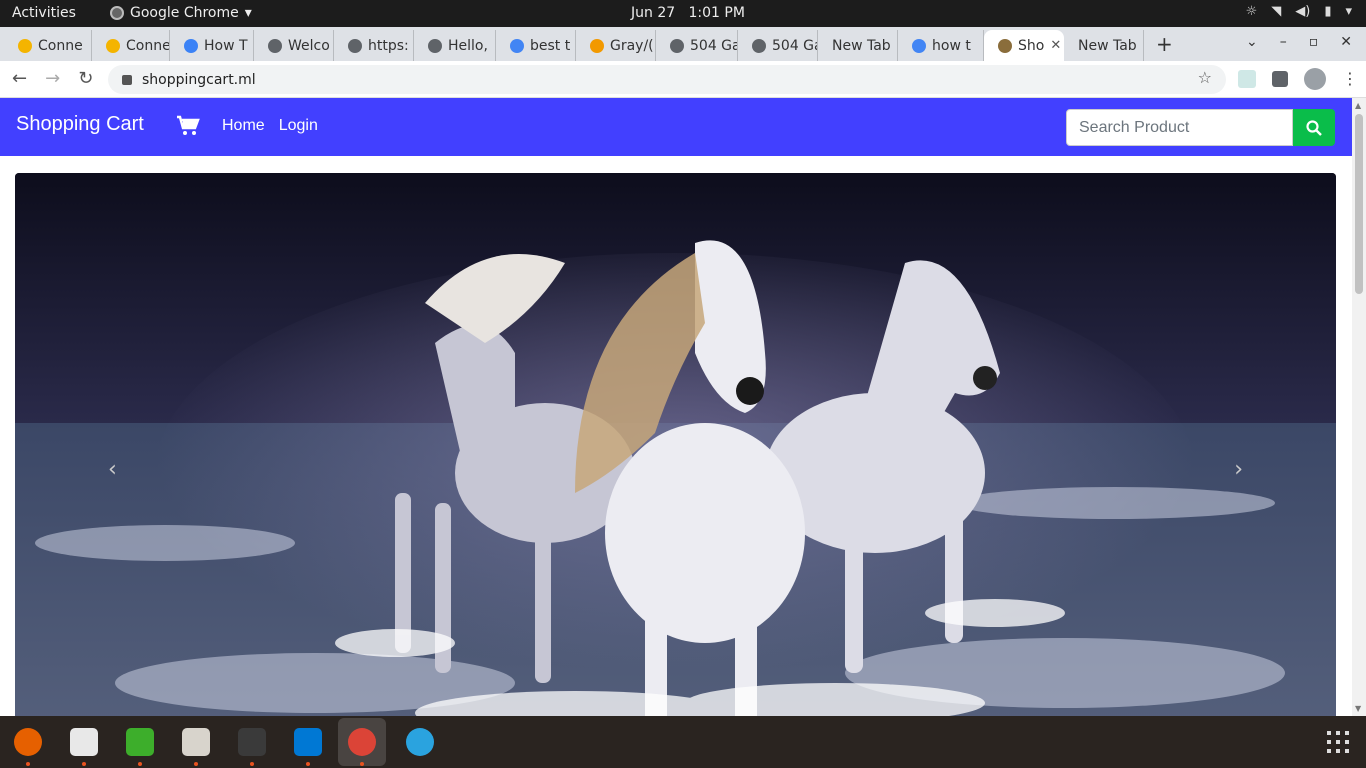 This screenshot has width=1366, height=768. I want to click on spin-icon, so click(191, 45).